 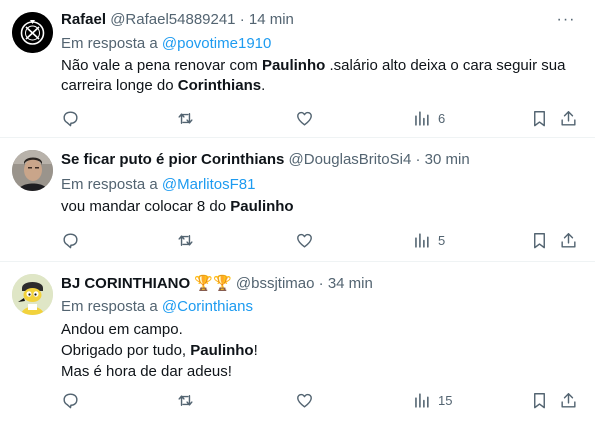 What do you see at coordinates (566, 20) in the screenshot?
I see `more-icon: ···` at bounding box center [566, 20].